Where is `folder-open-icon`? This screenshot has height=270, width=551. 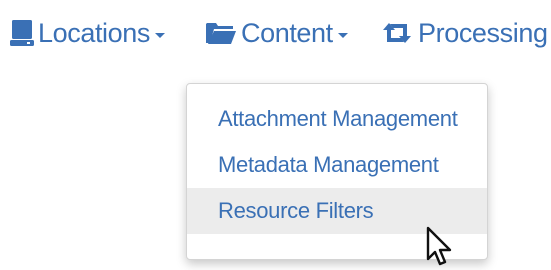
folder-open-icon is located at coordinates (221, 33).